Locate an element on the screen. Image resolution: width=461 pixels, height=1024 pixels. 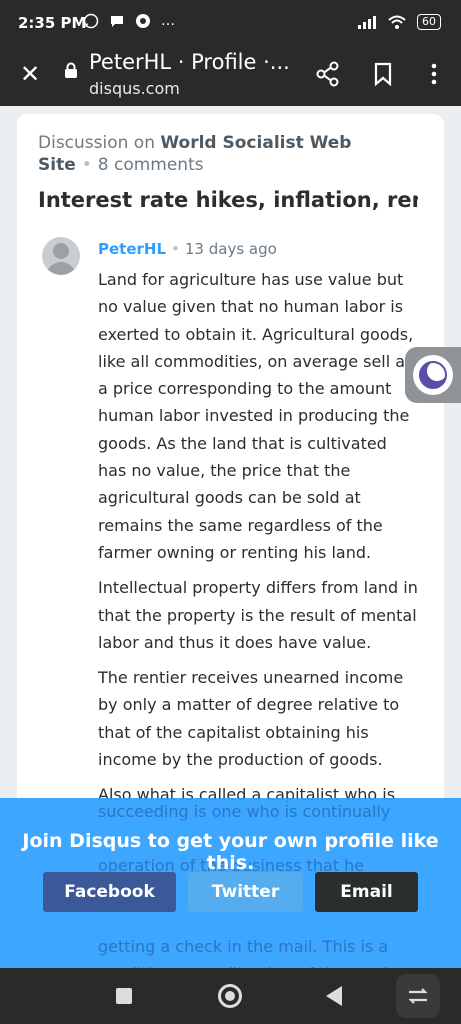
comment-count: 8 comments is located at coordinates (150, 165).